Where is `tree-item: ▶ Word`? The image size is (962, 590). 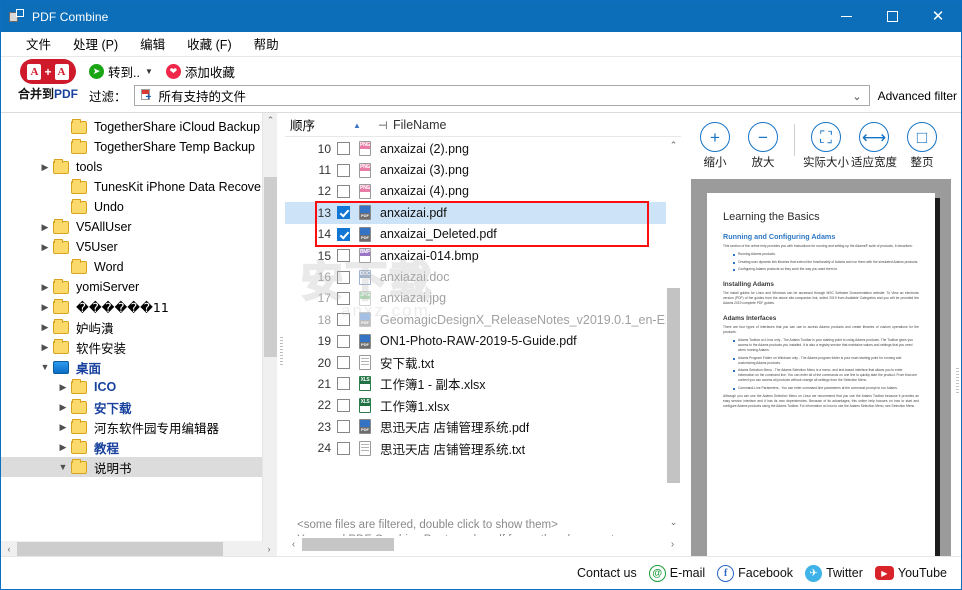 tree-item: ▶ Word is located at coordinates (139, 267).